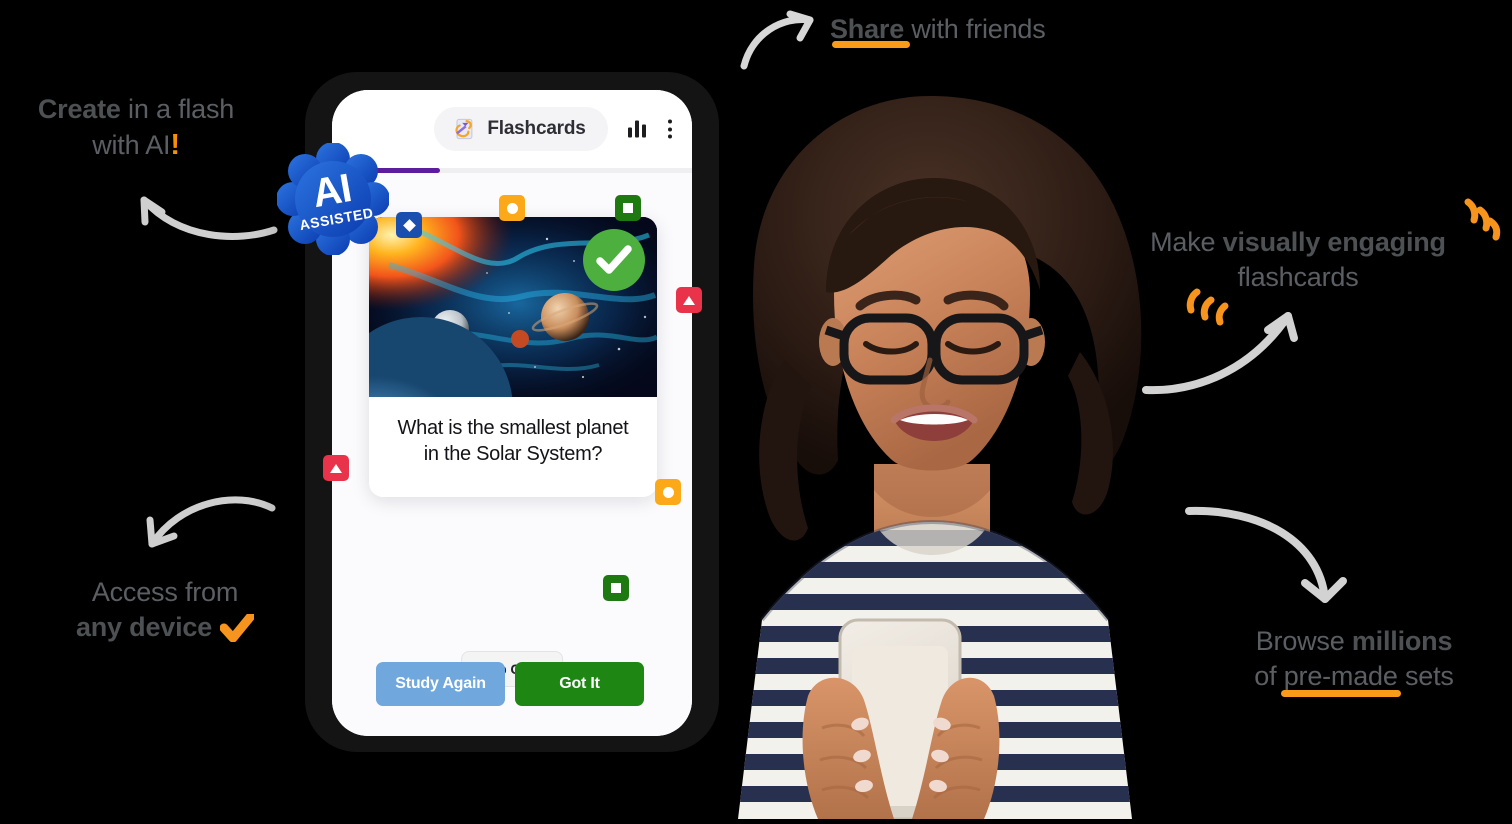 The image size is (1512, 824). What do you see at coordinates (198, 206) in the screenshot?
I see `arrow-create-icon` at bounding box center [198, 206].